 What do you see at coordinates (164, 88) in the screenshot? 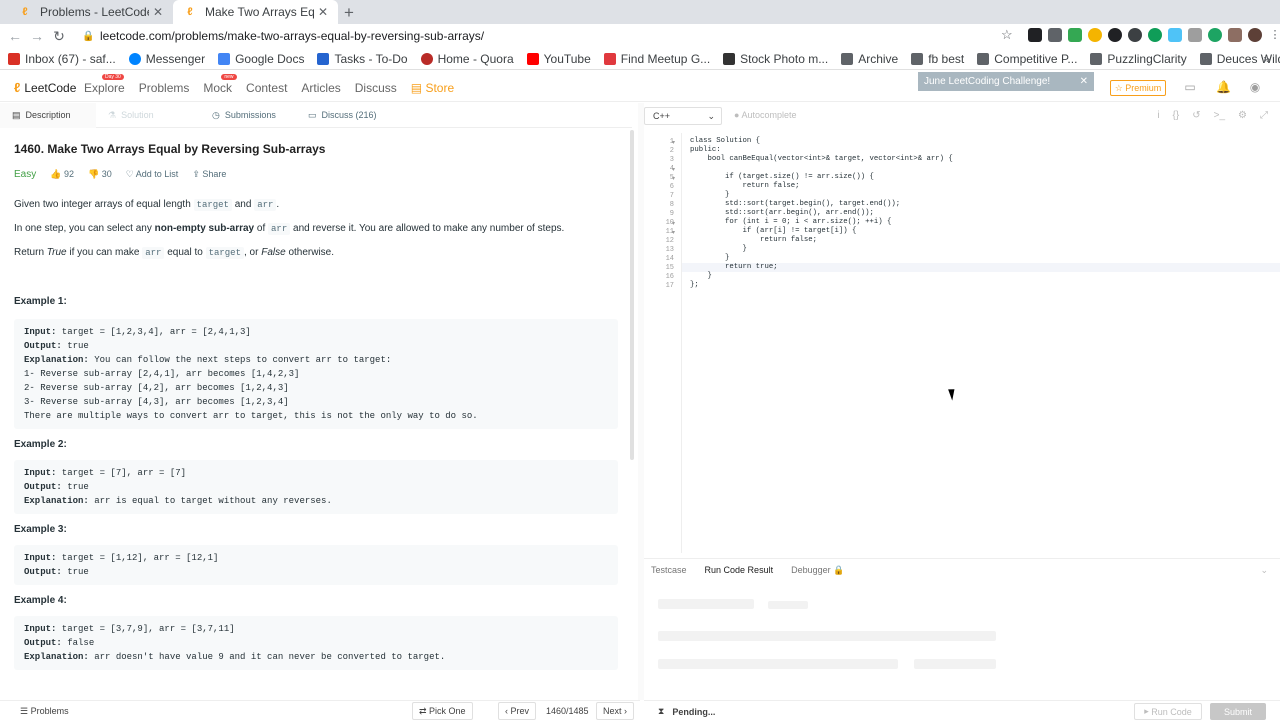
I see `nav-problems: Problems` at bounding box center [164, 88].